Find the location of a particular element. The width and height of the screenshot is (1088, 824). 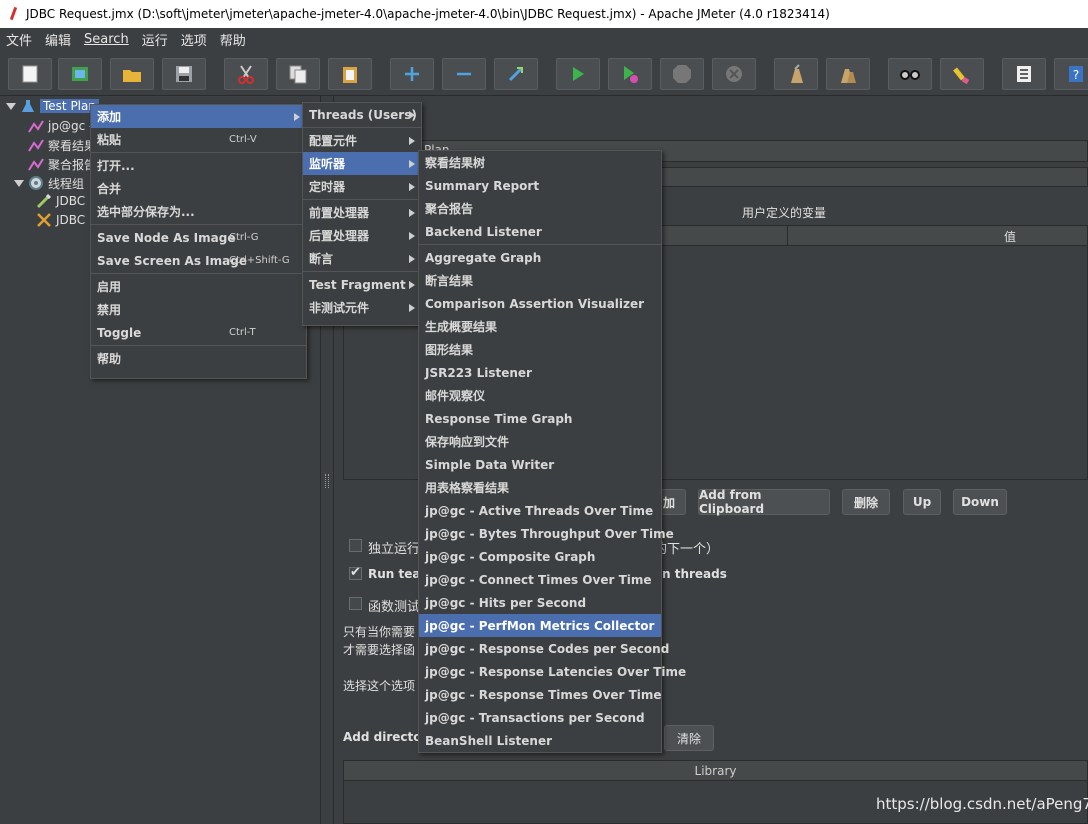

shortcut-label: Ctrl-G is located at coordinates (244, 237).